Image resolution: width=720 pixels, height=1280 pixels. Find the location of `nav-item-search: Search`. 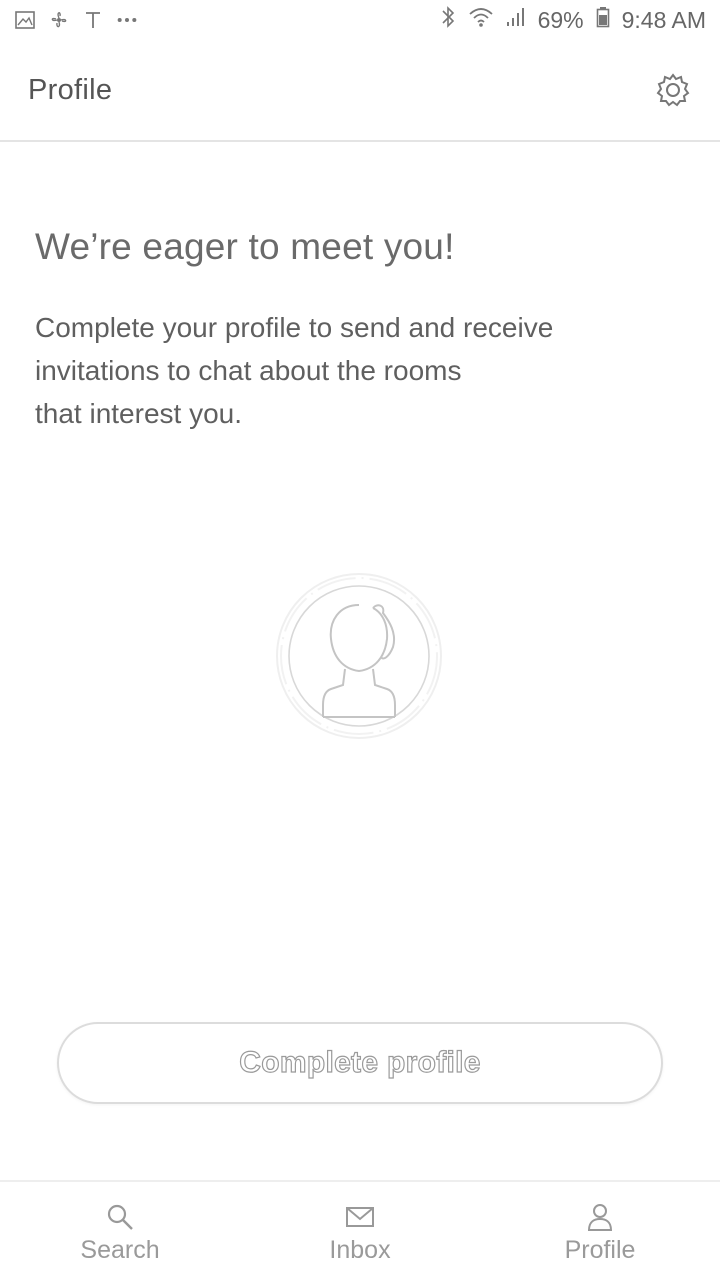

nav-item-search: Search is located at coordinates (120, 1231).